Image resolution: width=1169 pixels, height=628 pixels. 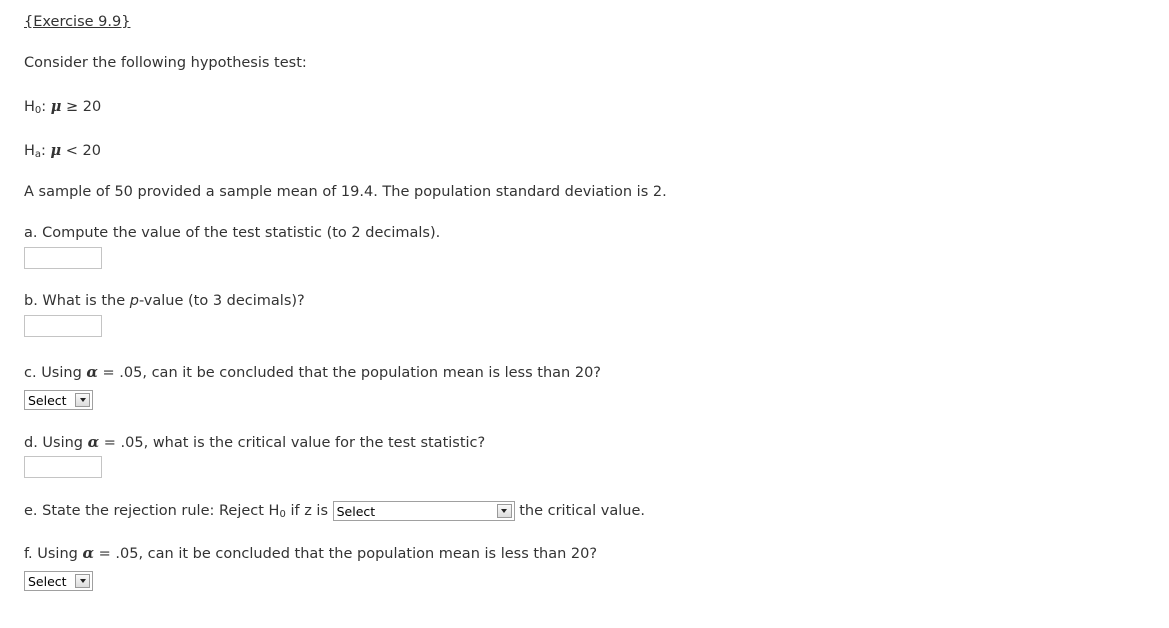 What do you see at coordinates (63, 258) in the screenshot?
I see `test-statistic-input` at bounding box center [63, 258].